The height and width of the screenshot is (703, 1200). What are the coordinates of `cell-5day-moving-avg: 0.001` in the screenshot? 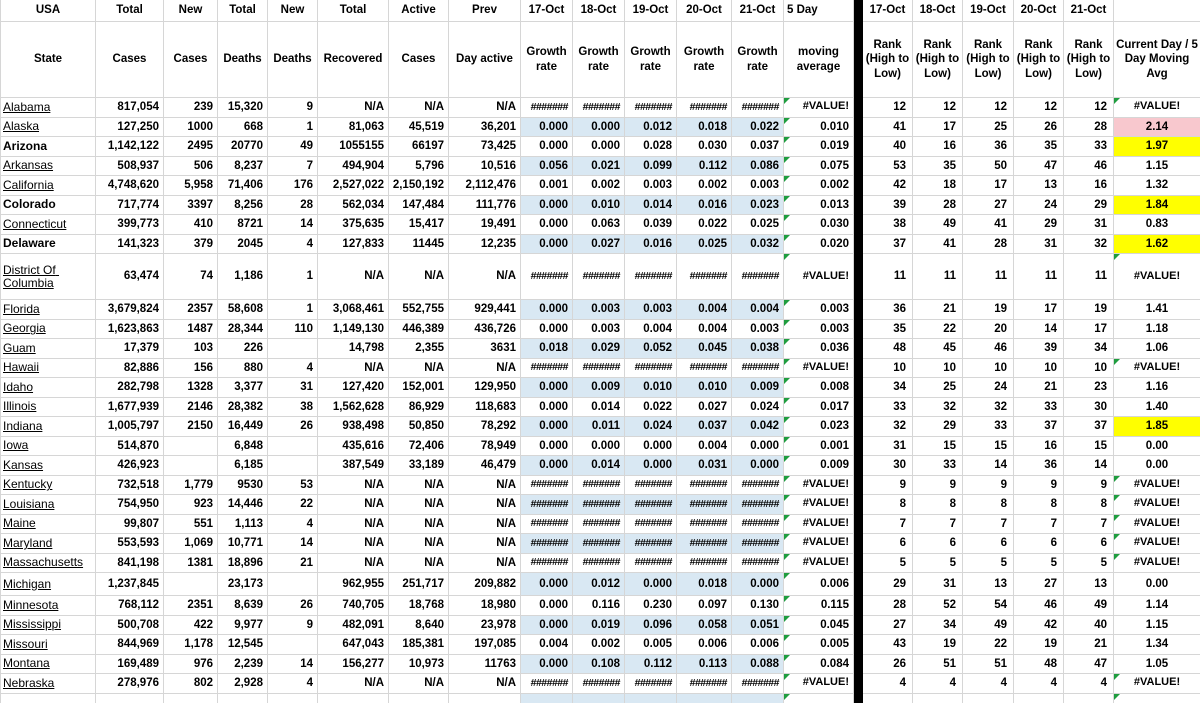 It's located at (819, 446).